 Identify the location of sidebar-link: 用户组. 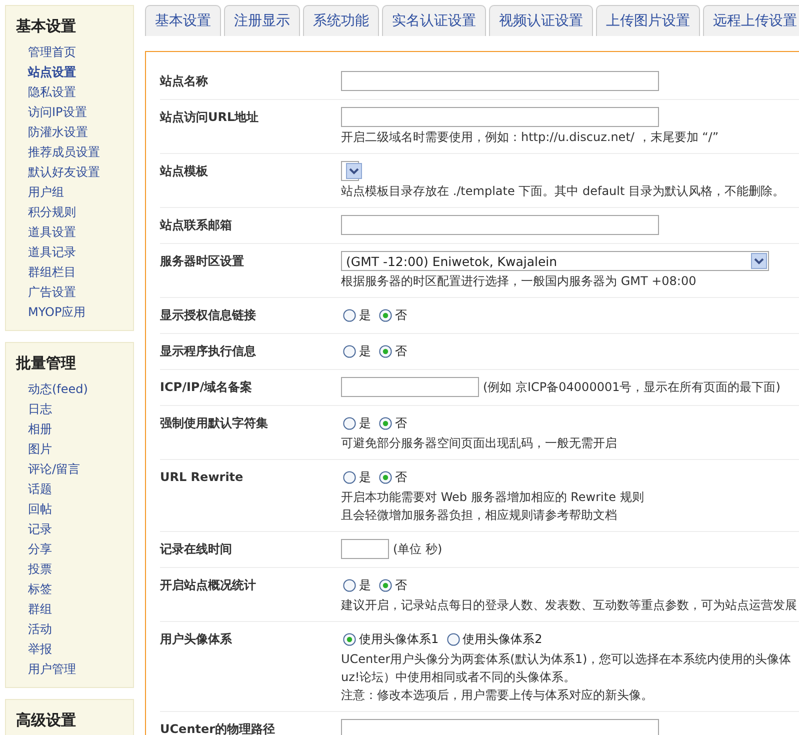
(74, 192).